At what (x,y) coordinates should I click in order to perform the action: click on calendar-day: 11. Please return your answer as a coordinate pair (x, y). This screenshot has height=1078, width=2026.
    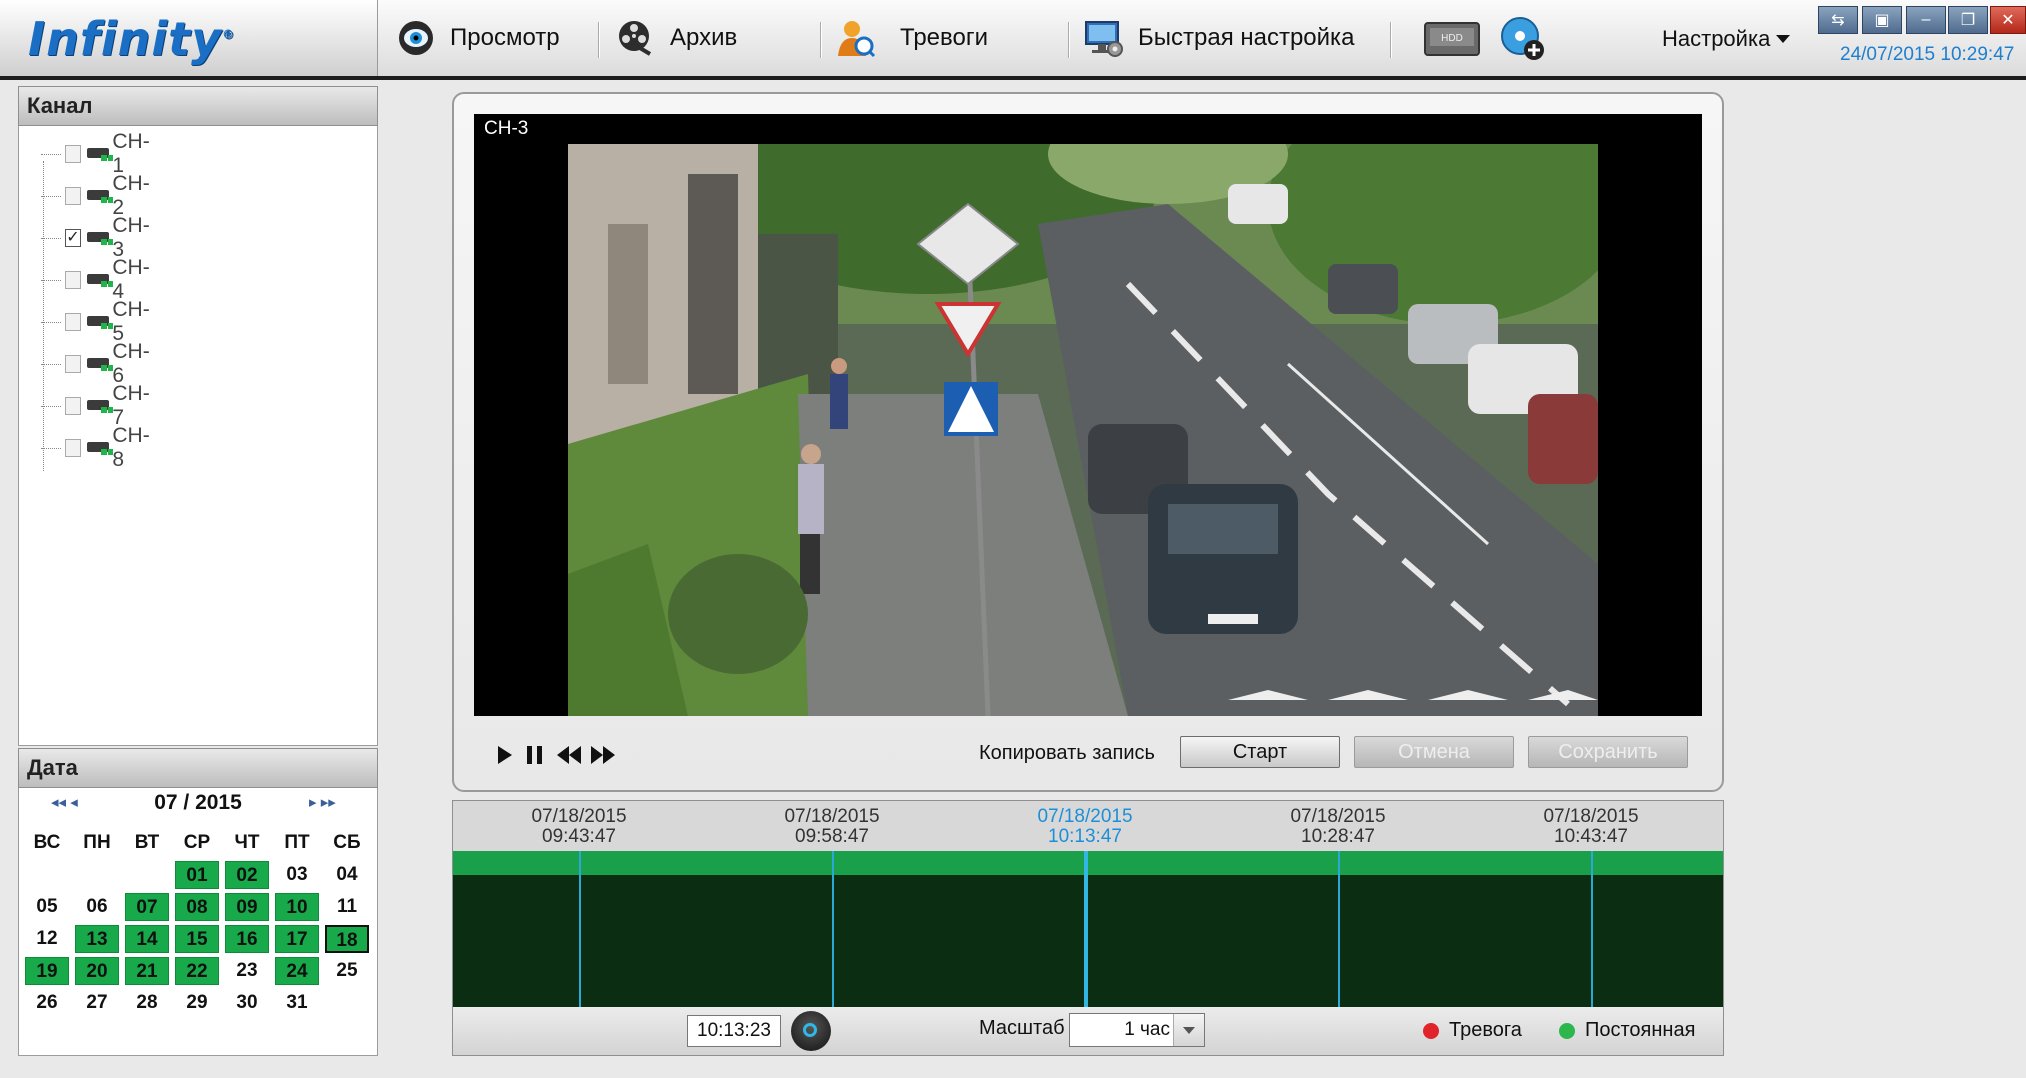
    Looking at the image, I should click on (347, 907).